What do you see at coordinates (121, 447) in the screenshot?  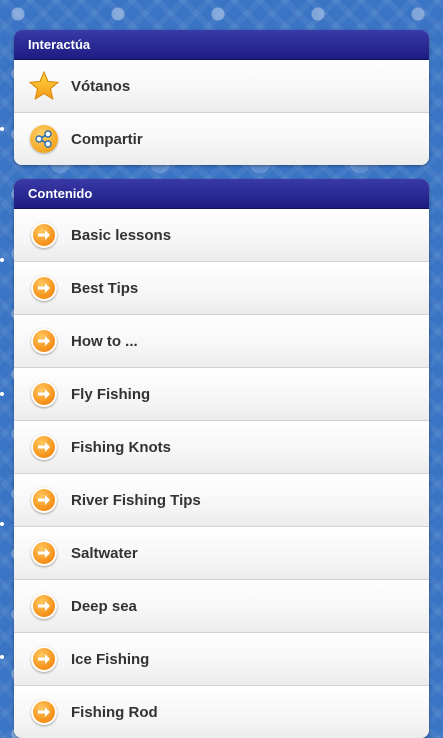 I see `list-item-label: Fishing Knots` at bounding box center [121, 447].